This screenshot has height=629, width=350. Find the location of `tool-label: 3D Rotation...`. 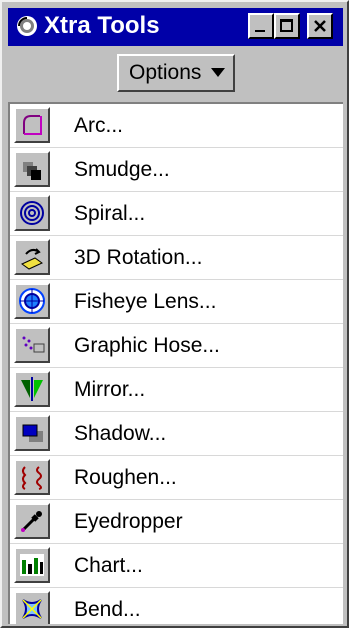

tool-label: 3D Rotation... is located at coordinates (138, 257).